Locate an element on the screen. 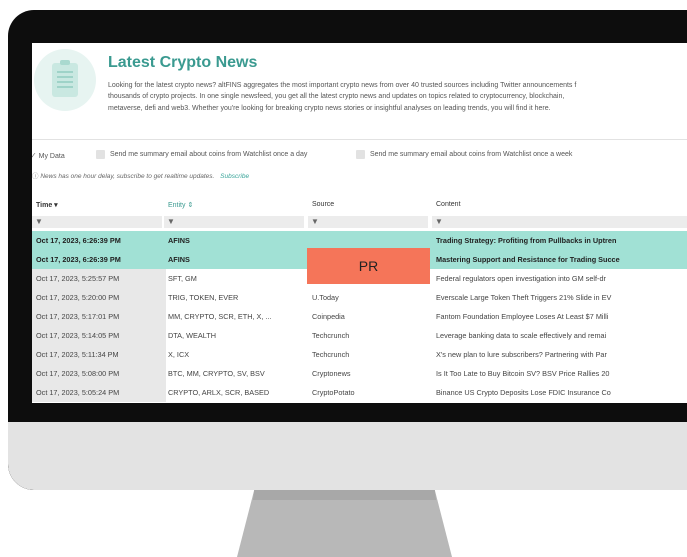 The image size is (687, 557). cell-source: CryptoPotato is located at coordinates (333, 392).